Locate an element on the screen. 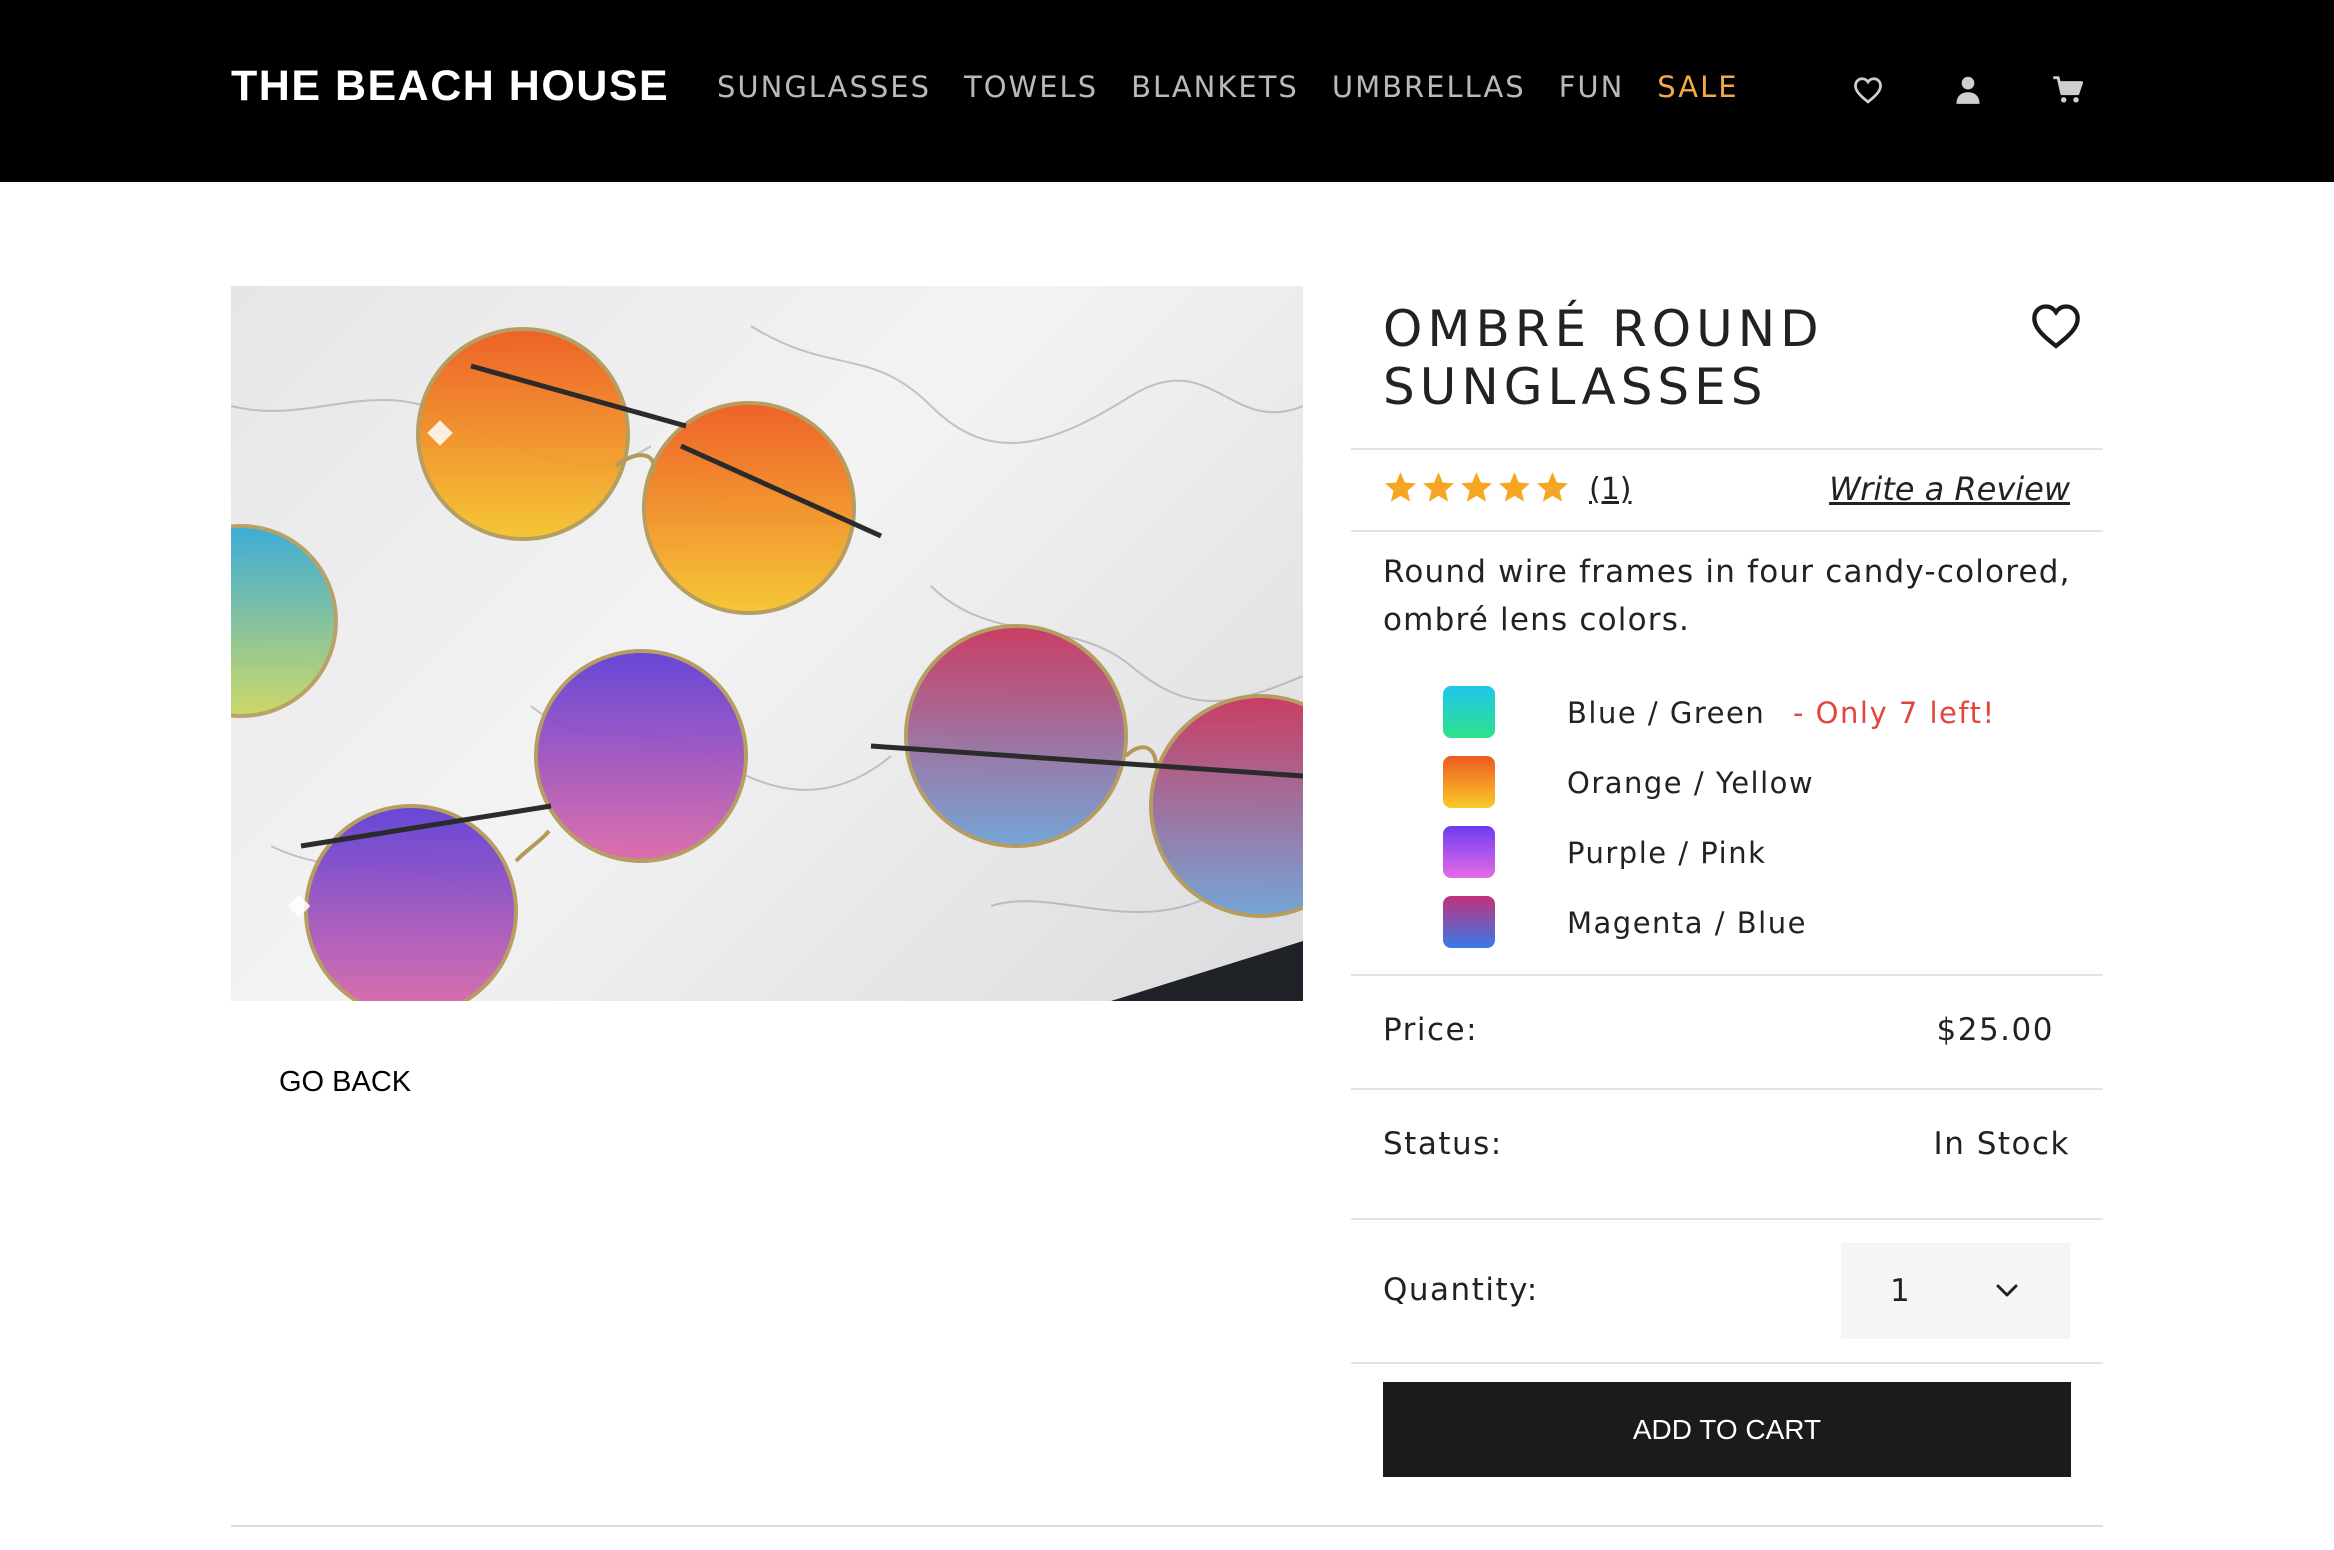 The height and width of the screenshot is (1550, 2334). cart-icon is located at coordinates (2068, 90).